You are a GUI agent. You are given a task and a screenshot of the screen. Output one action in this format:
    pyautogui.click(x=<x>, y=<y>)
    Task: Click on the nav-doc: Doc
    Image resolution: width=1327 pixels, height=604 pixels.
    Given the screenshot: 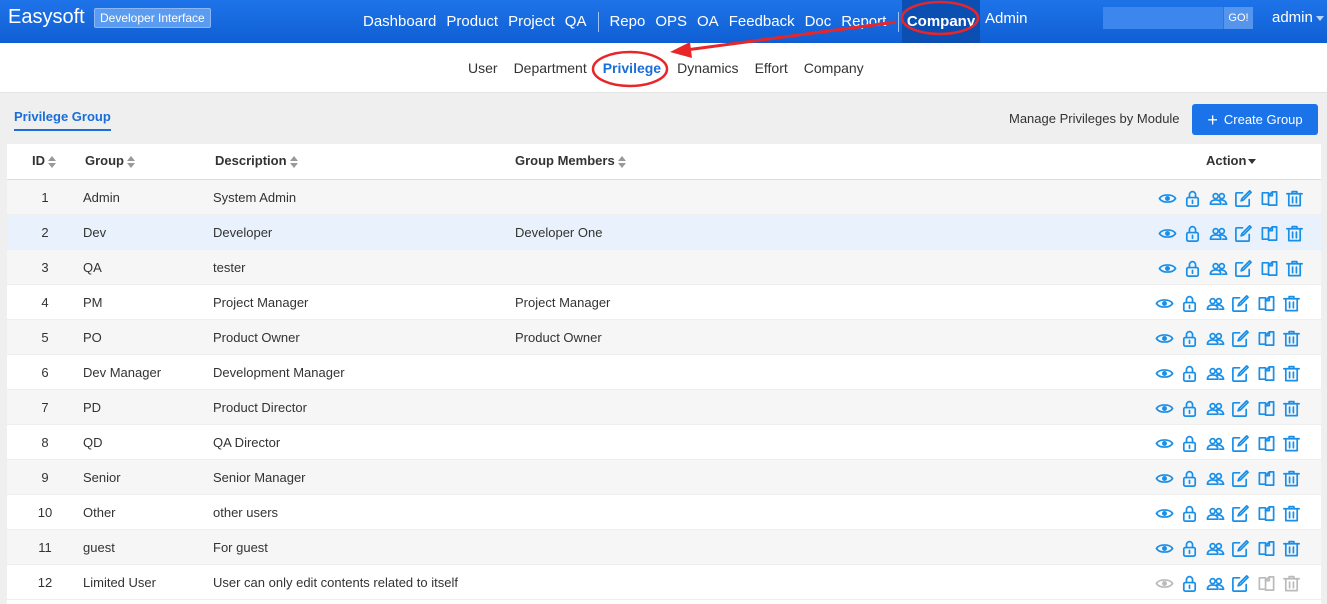 What is the action you would take?
    pyautogui.click(x=818, y=21)
    